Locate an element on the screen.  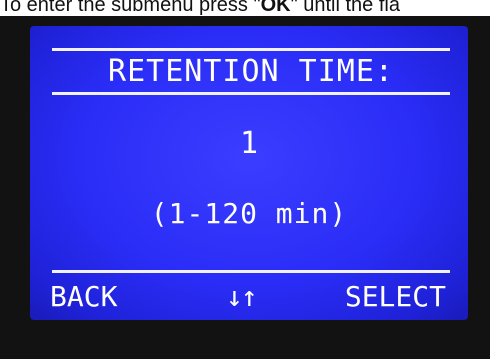
caption-key: OK is located at coordinates (275, 8).